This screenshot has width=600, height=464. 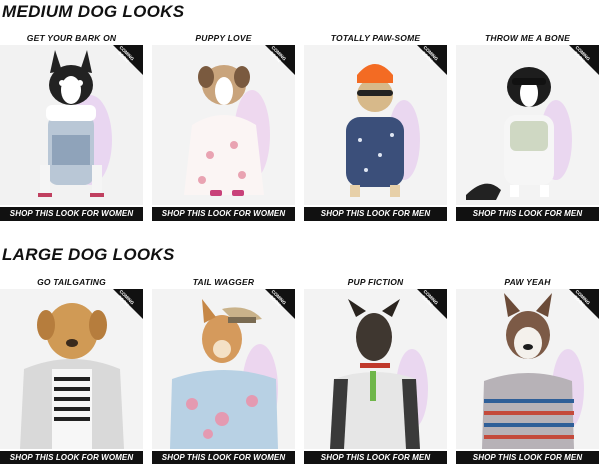 I want to click on section-title-large: LARGE DOG LOOKS, so click(x=88, y=254).